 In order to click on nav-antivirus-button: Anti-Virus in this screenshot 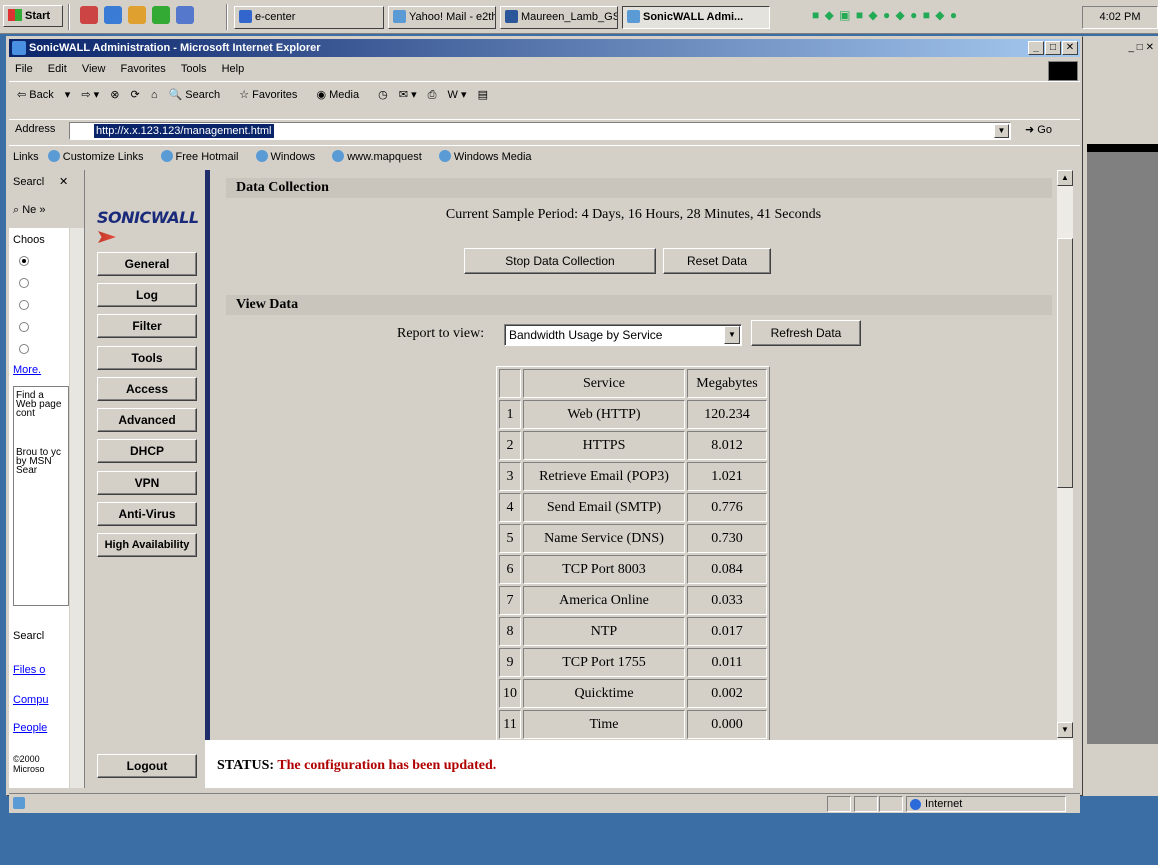, I will do `click(147, 514)`.